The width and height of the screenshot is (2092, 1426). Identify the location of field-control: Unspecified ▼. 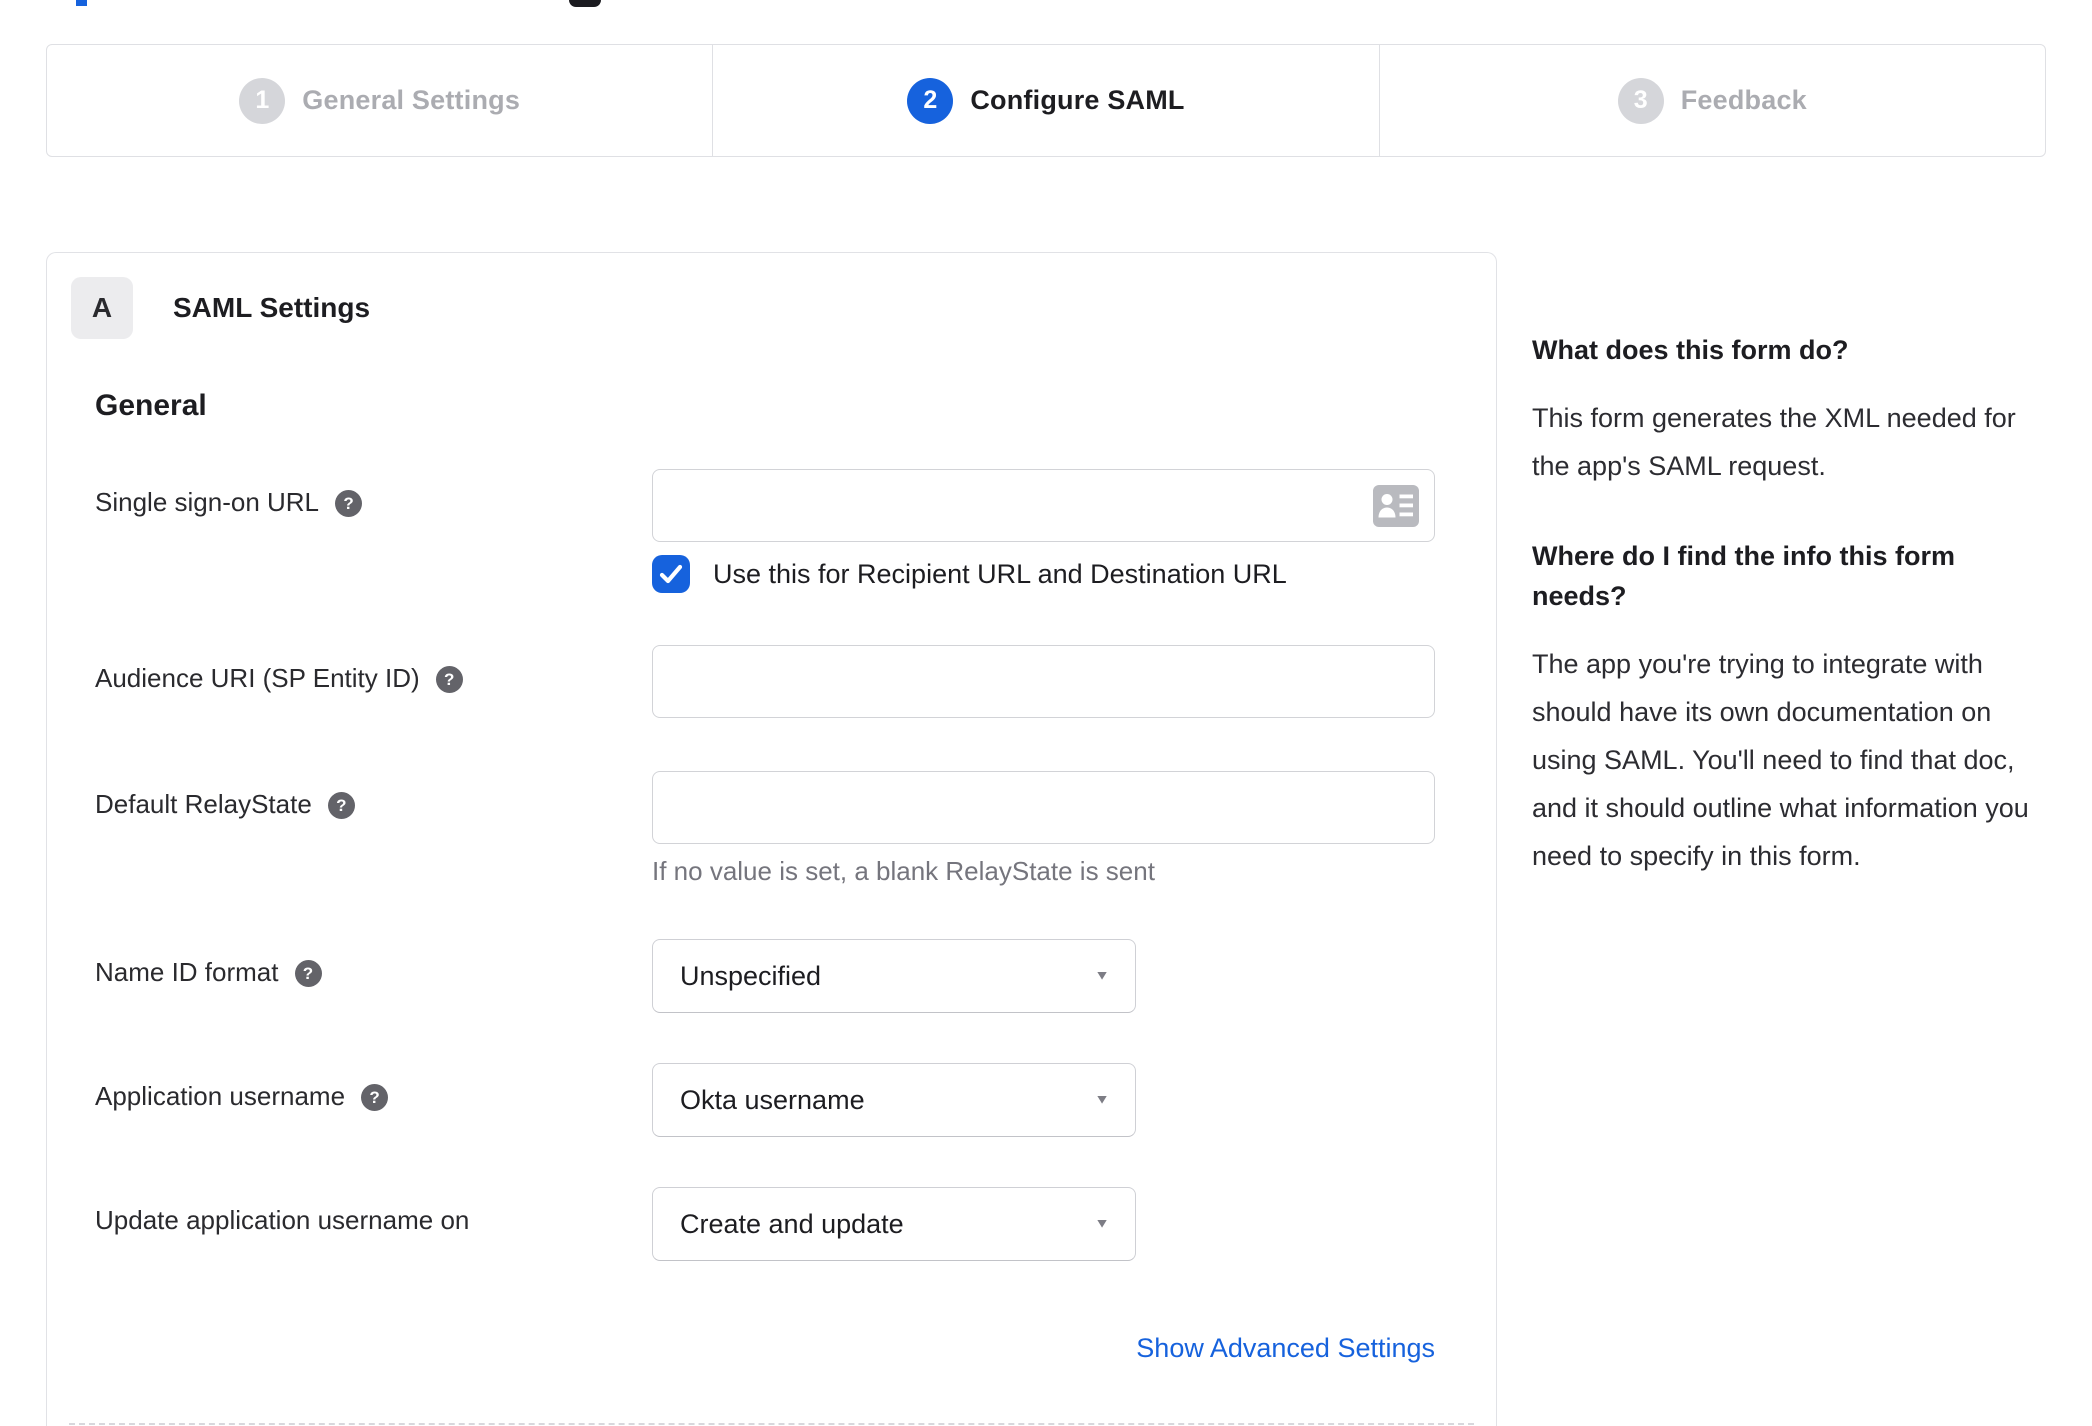
(894, 976).